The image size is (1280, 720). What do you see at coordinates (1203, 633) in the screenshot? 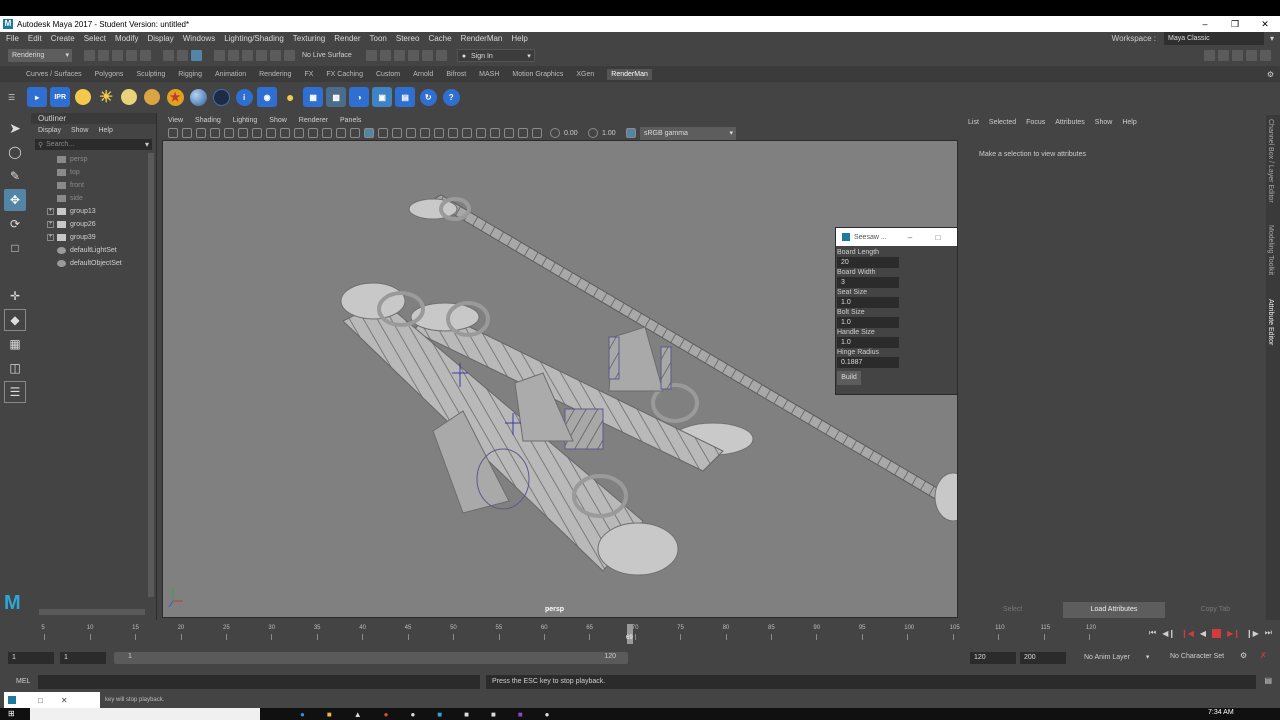
I see `play-backwards-icon: ◀` at bounding box center [1203, 633].